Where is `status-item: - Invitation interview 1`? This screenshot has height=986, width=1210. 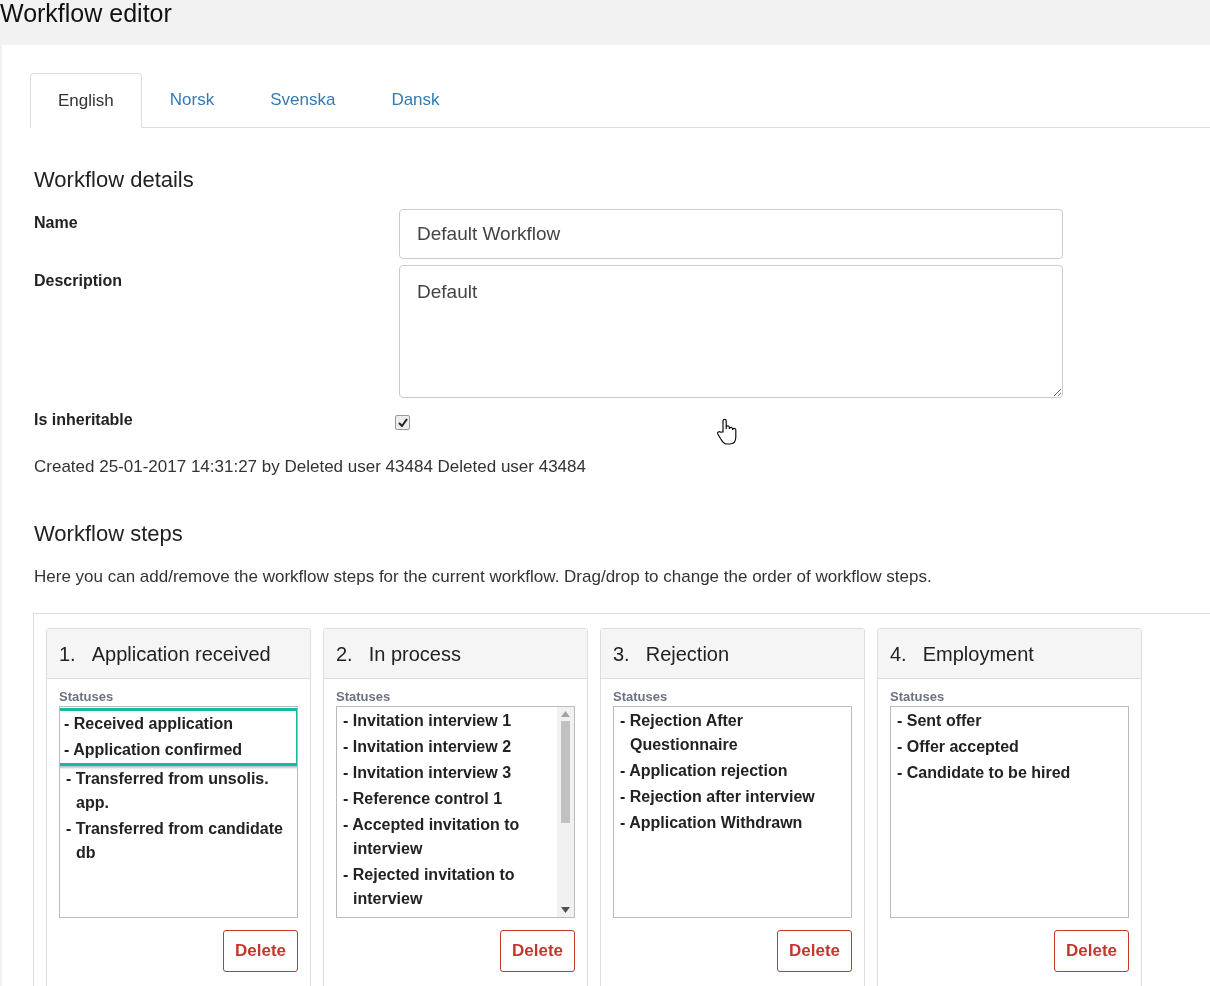
status-item: - Invitation interview 1 is located at coordinates (447, 721).